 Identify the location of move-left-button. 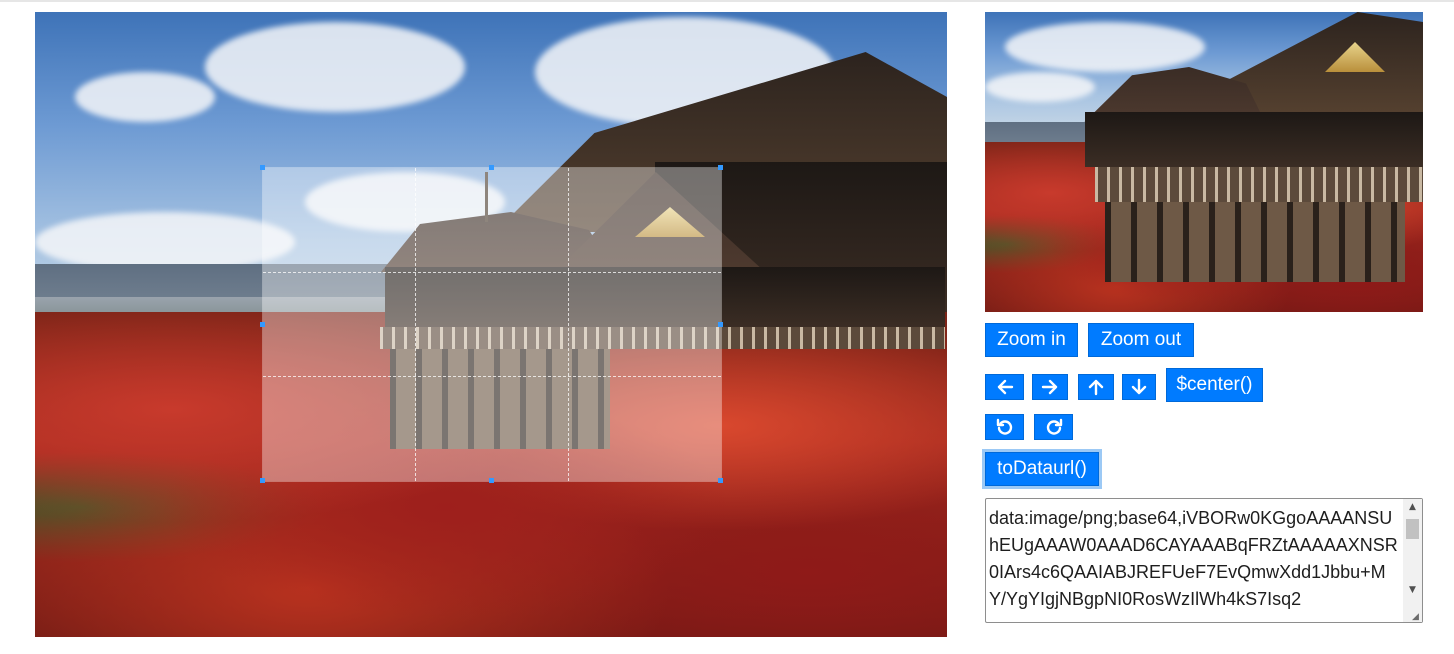
(1004, 387).